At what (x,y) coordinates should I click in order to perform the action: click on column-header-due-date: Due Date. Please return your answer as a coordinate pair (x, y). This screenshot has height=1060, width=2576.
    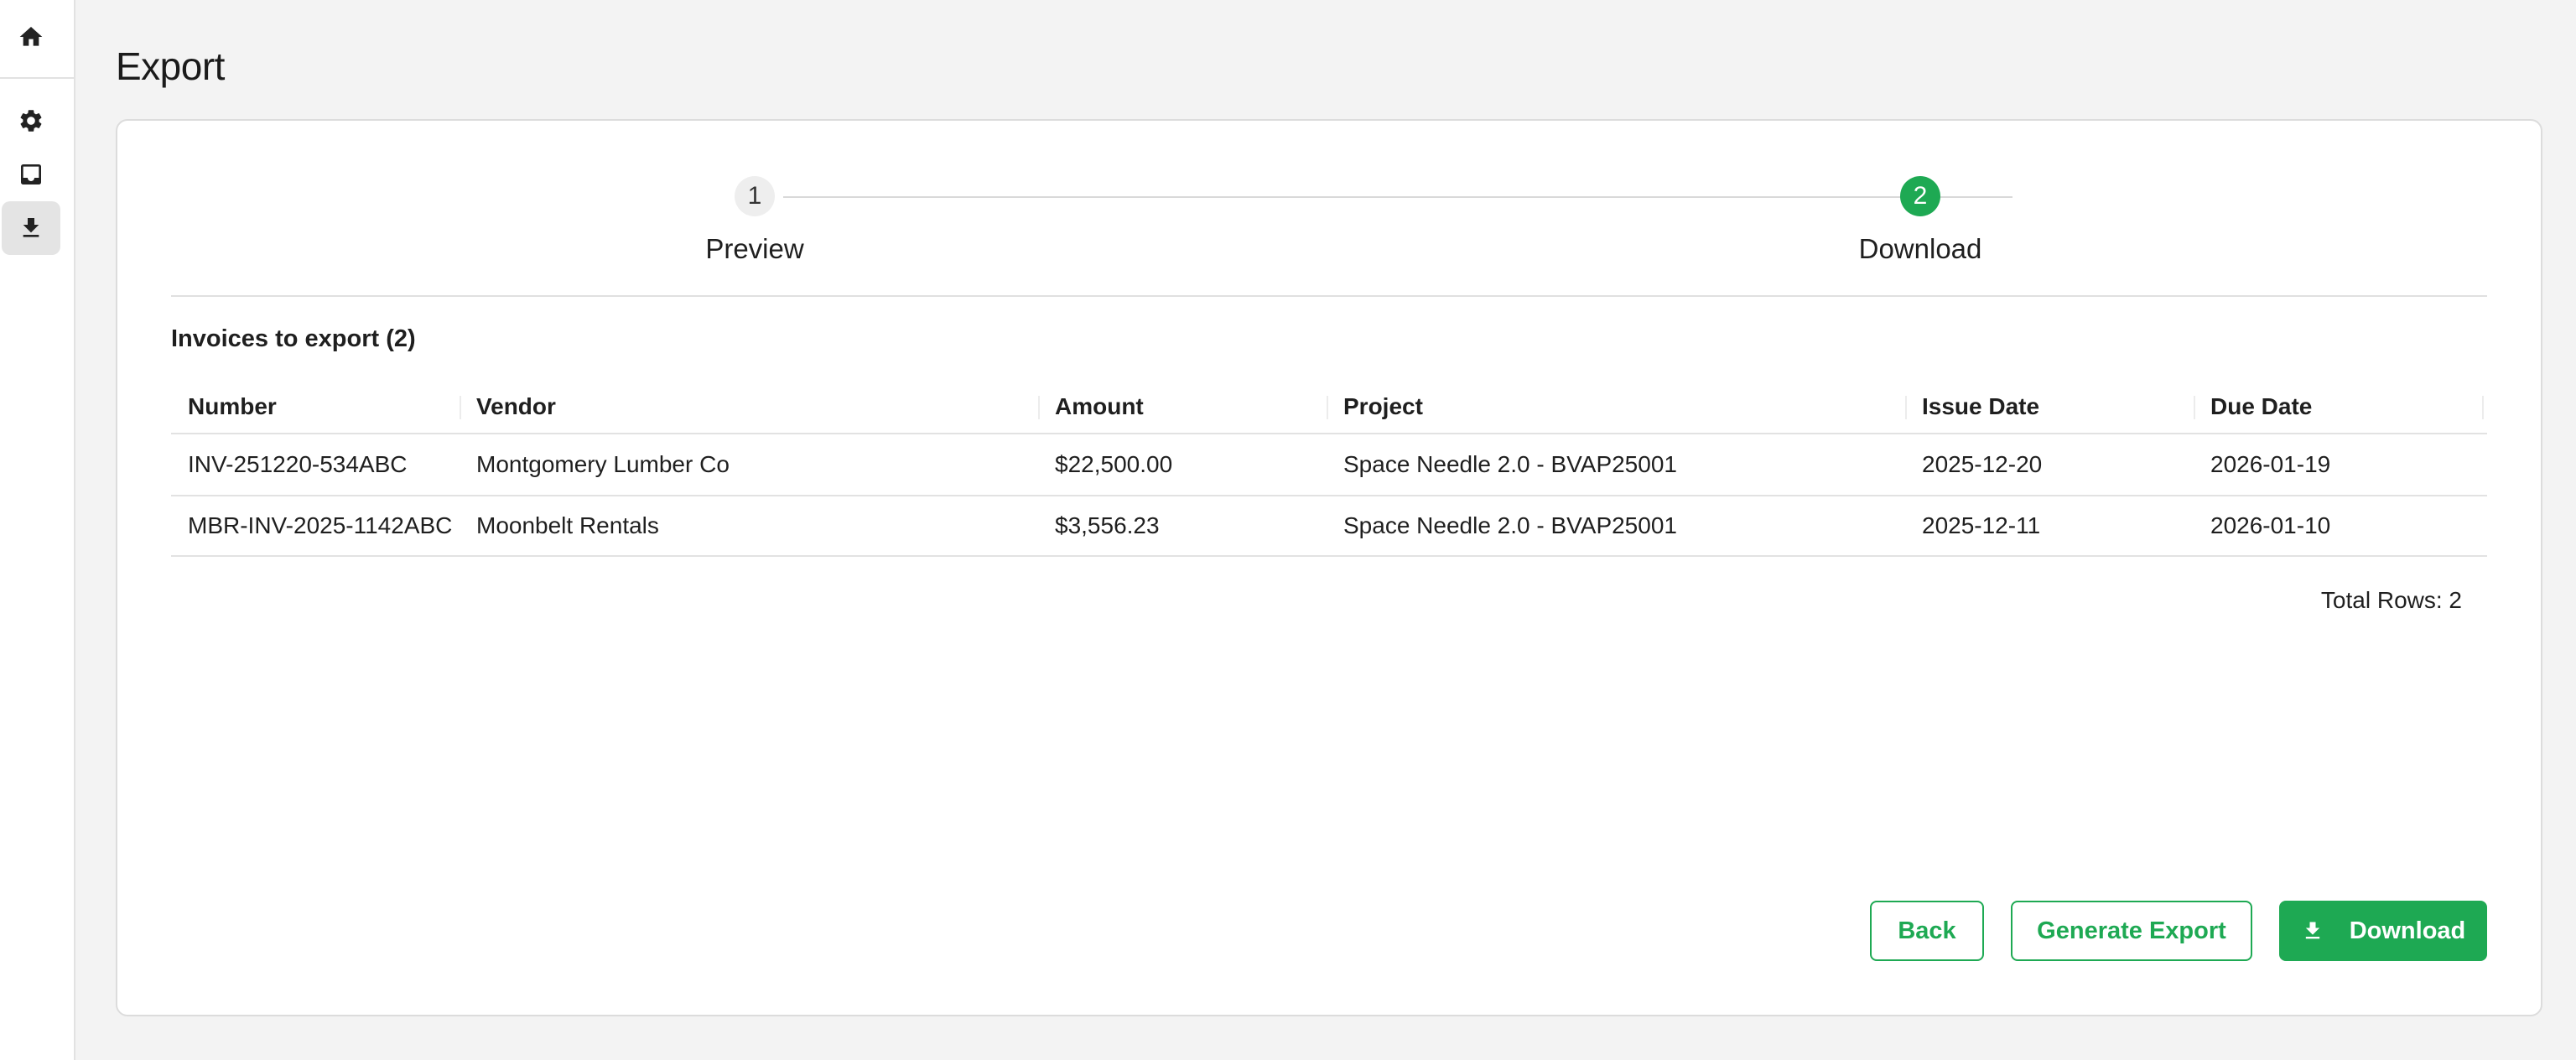
    Looking at the image, I should click on (2261, 407).